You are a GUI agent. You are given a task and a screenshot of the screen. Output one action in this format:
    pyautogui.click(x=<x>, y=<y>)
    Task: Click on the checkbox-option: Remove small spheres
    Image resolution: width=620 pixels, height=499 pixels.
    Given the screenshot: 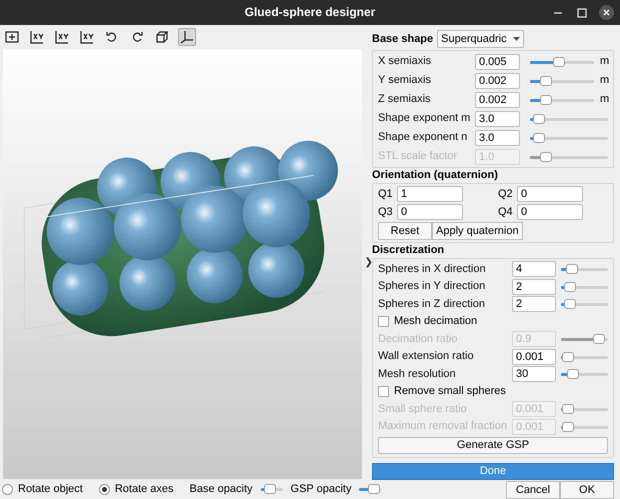 What is the action you would take?
    pyautogui.click(x=493, y=392)
    